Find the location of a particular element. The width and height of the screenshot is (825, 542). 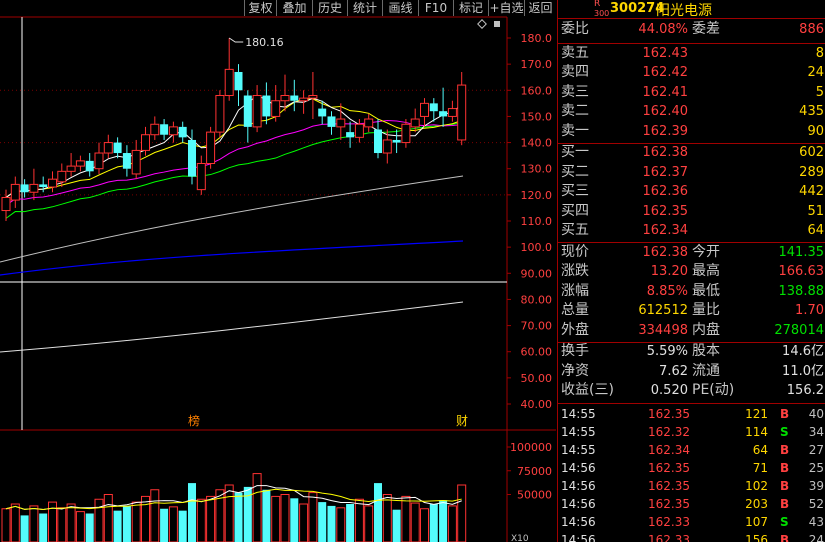

toolbar-button-8: 返回 is located at coordinates (540, 8).